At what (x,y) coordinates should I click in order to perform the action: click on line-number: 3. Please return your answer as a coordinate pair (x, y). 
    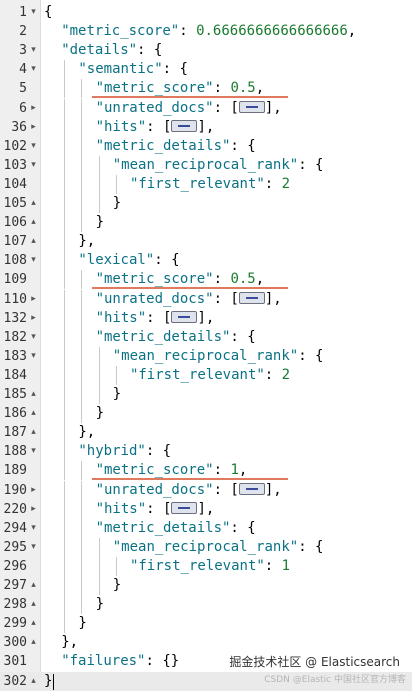
    Looking at the image, I should click on (23, 51).